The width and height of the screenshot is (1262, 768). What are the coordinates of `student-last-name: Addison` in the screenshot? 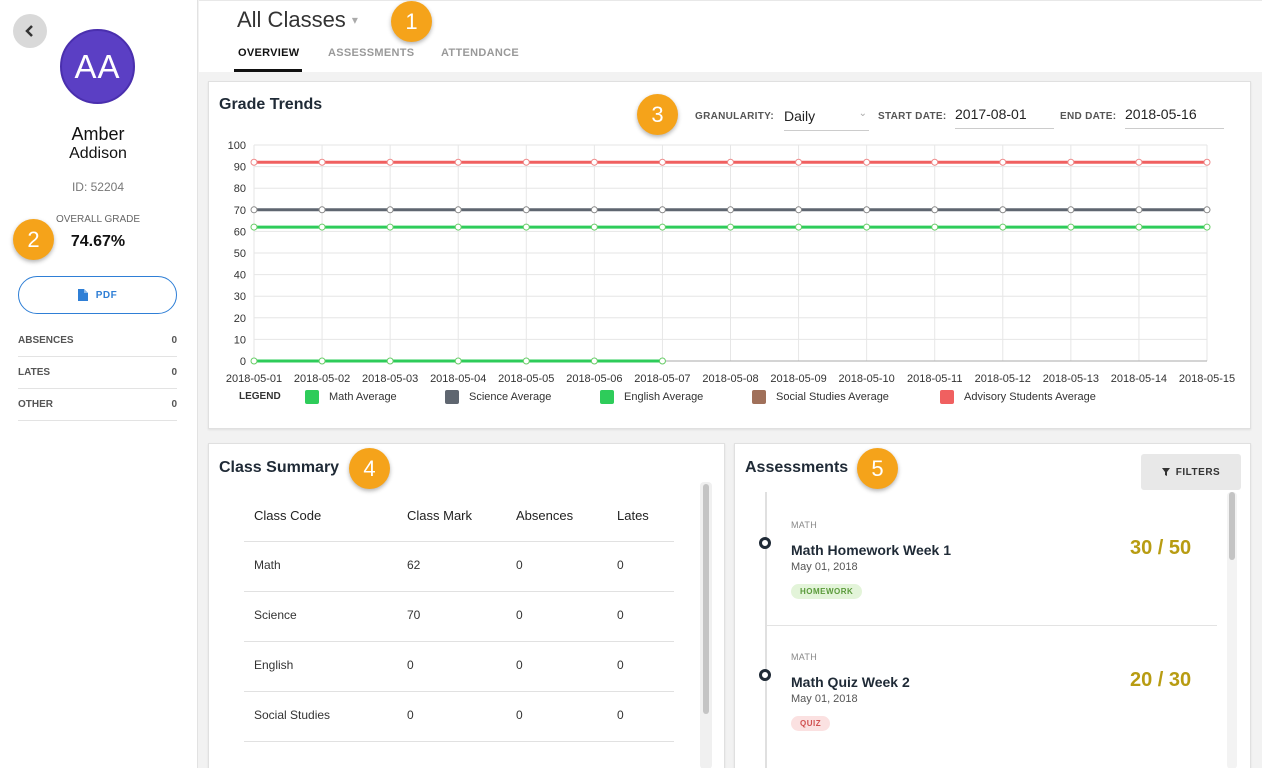 It's located at (98, 153).